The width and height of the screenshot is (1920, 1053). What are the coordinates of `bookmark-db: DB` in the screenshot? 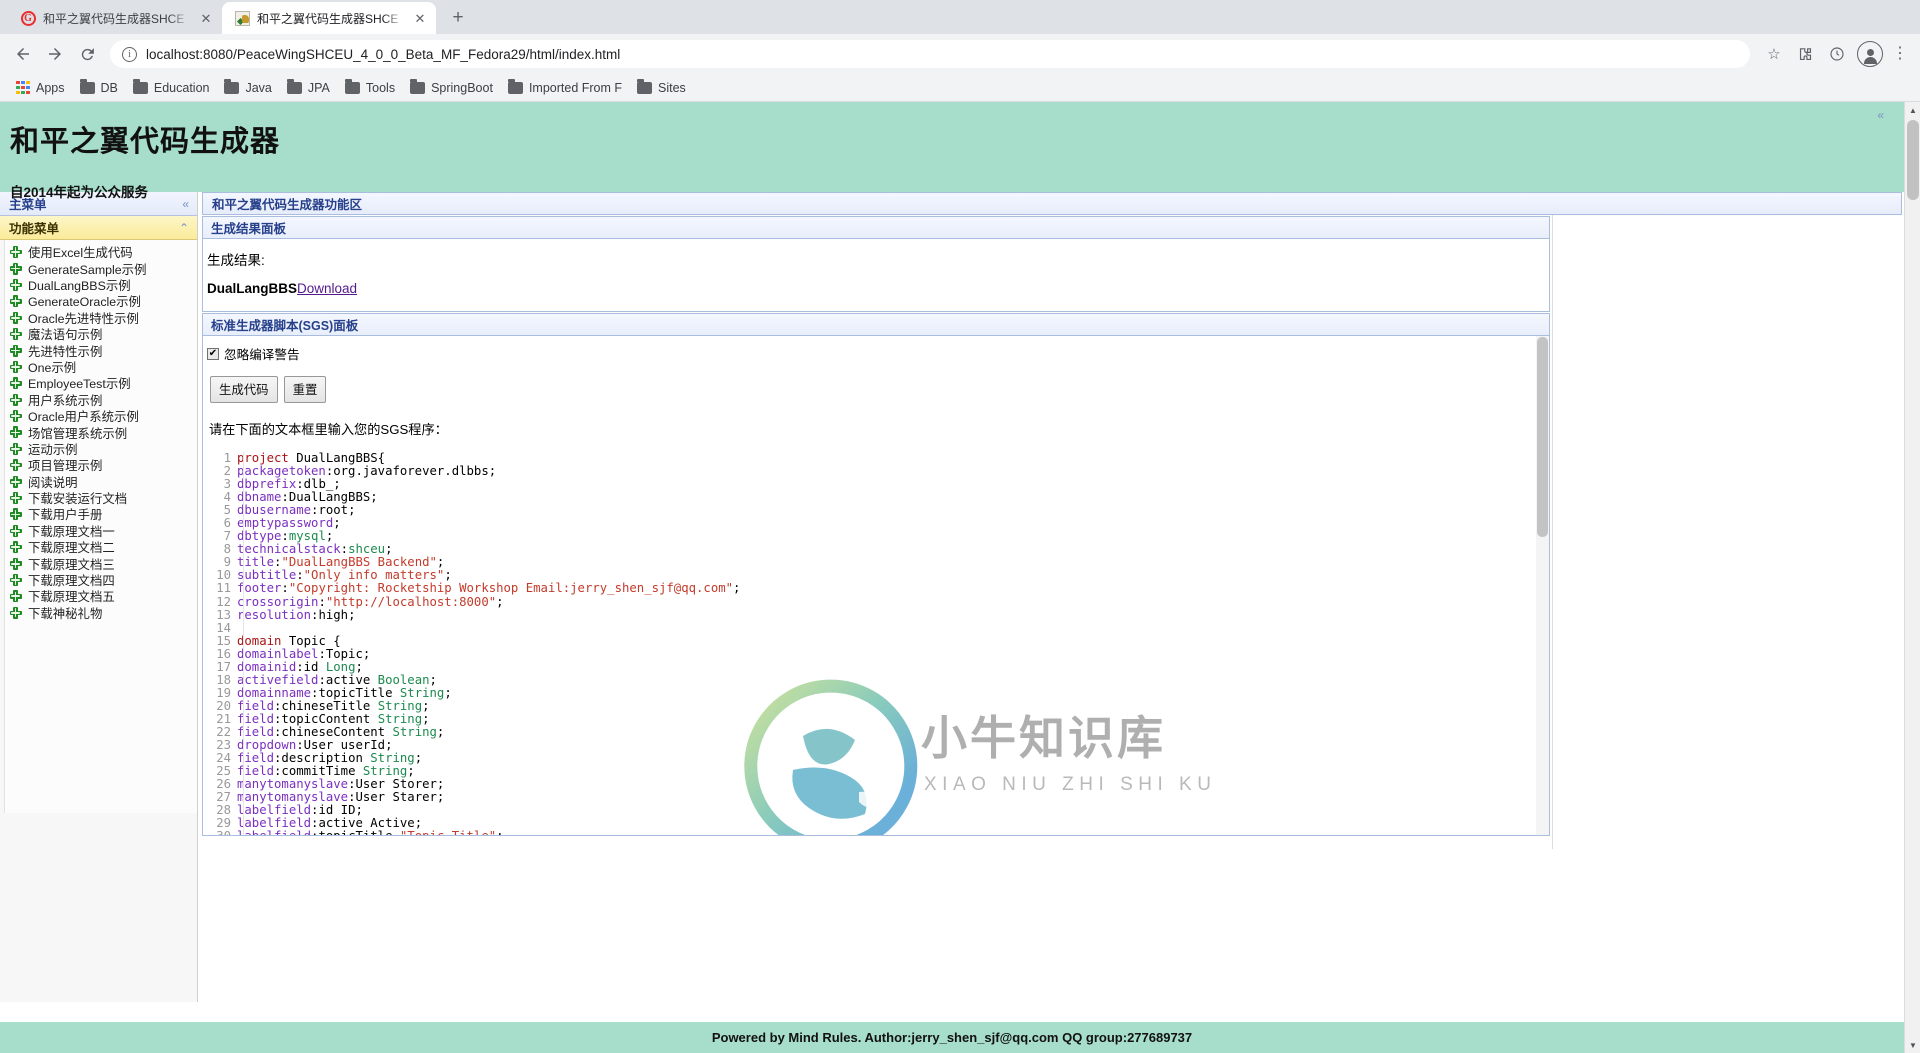 It's located at (100, 88).